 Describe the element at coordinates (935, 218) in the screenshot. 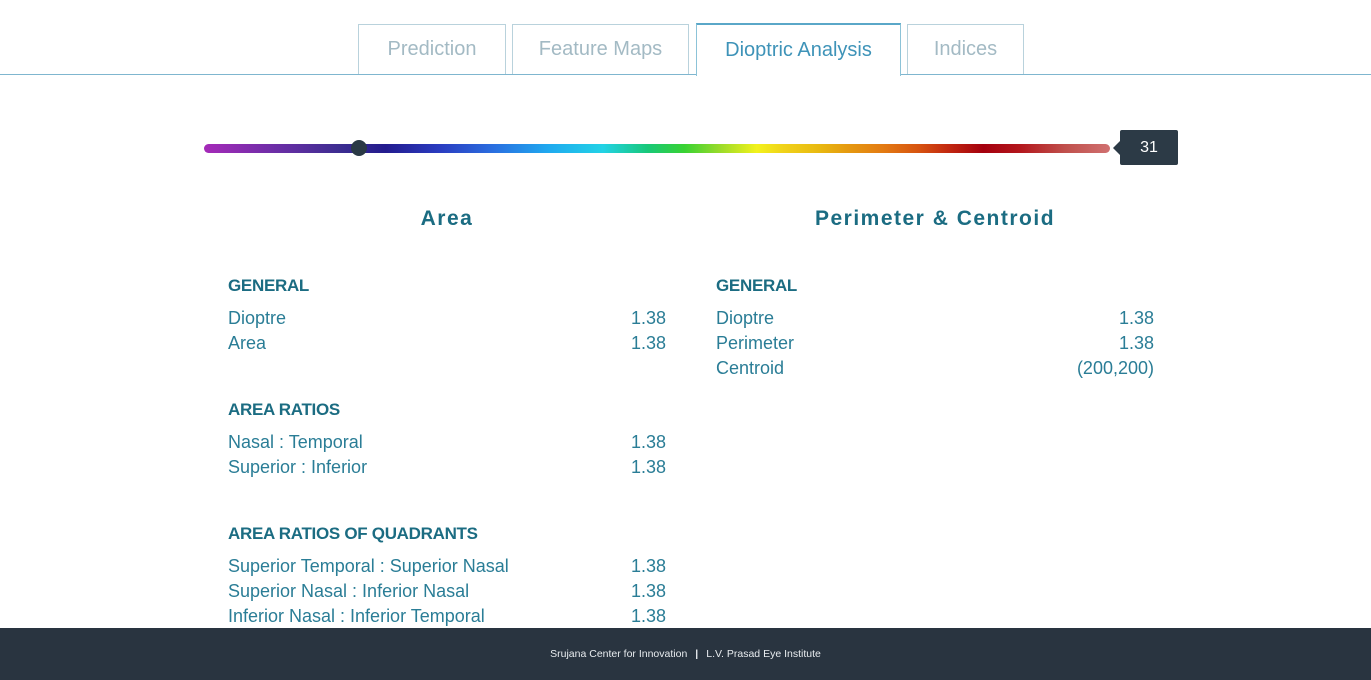

I see `perimeter-title: Perimeter & Centroid` at that location.